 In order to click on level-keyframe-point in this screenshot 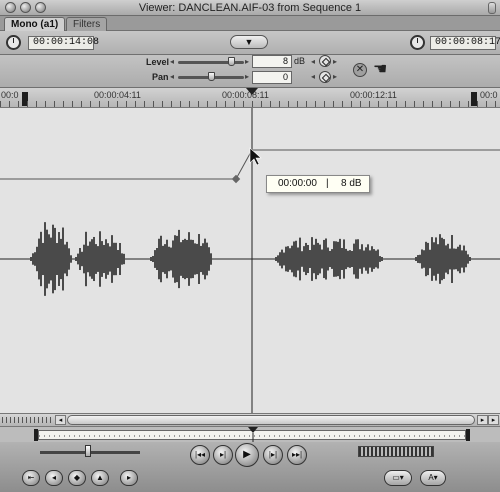, I will do `click(236, 179)`.